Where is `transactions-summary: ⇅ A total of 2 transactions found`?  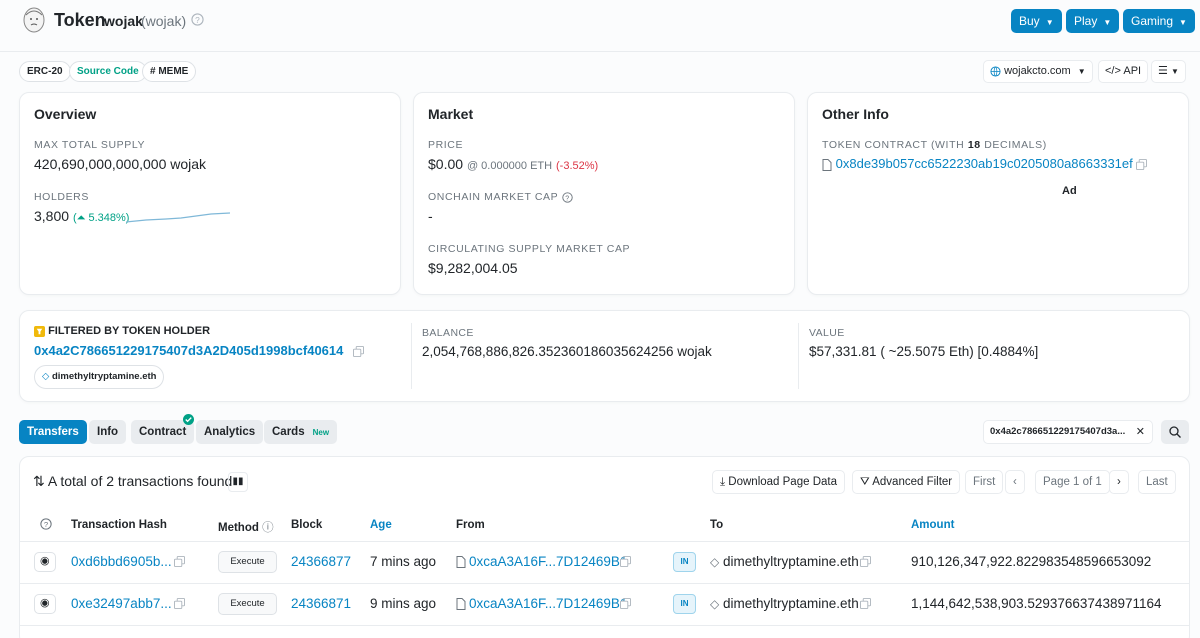 transactions-summary: ⇅ A total of 2 transactions found is located at coordinates (133, 481).